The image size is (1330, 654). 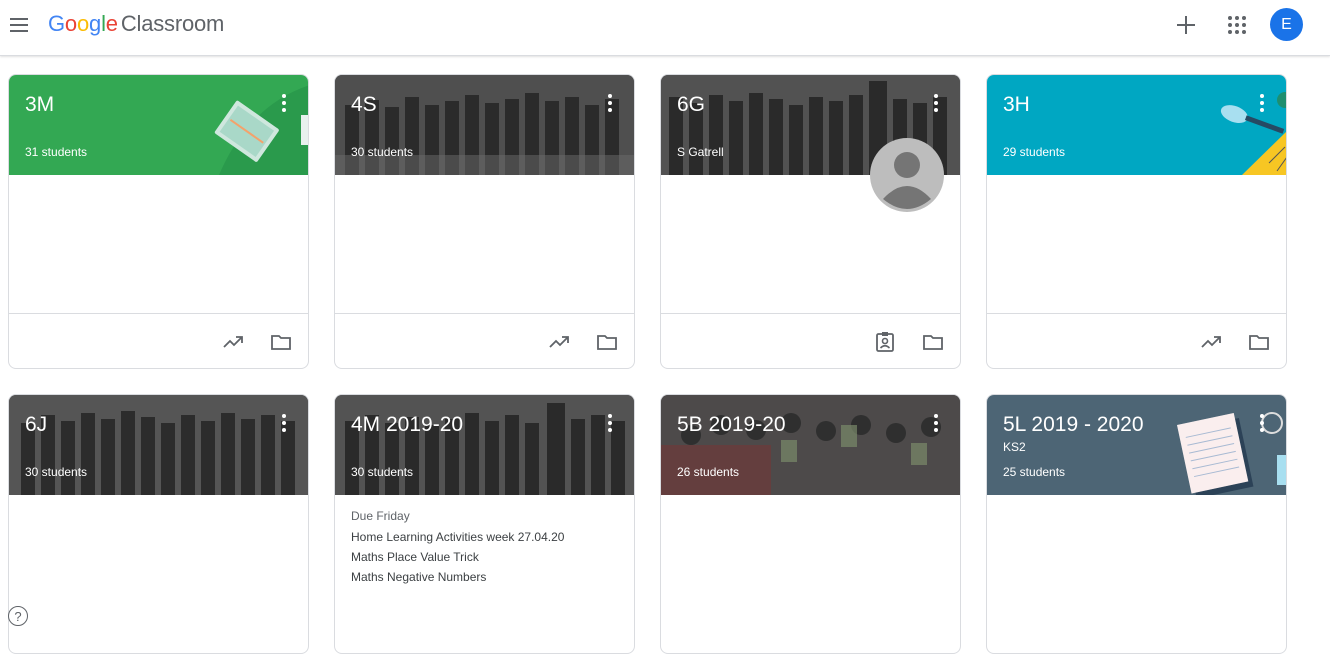 I want to click on class-title-link: 5L 2019 - 2020, so click(x=1073, y=425).